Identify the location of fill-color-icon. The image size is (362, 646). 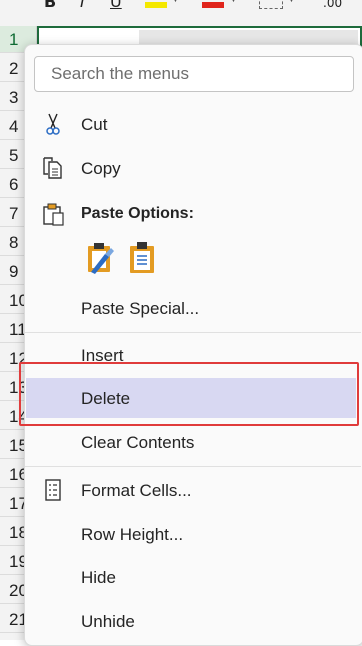
(156, 5).